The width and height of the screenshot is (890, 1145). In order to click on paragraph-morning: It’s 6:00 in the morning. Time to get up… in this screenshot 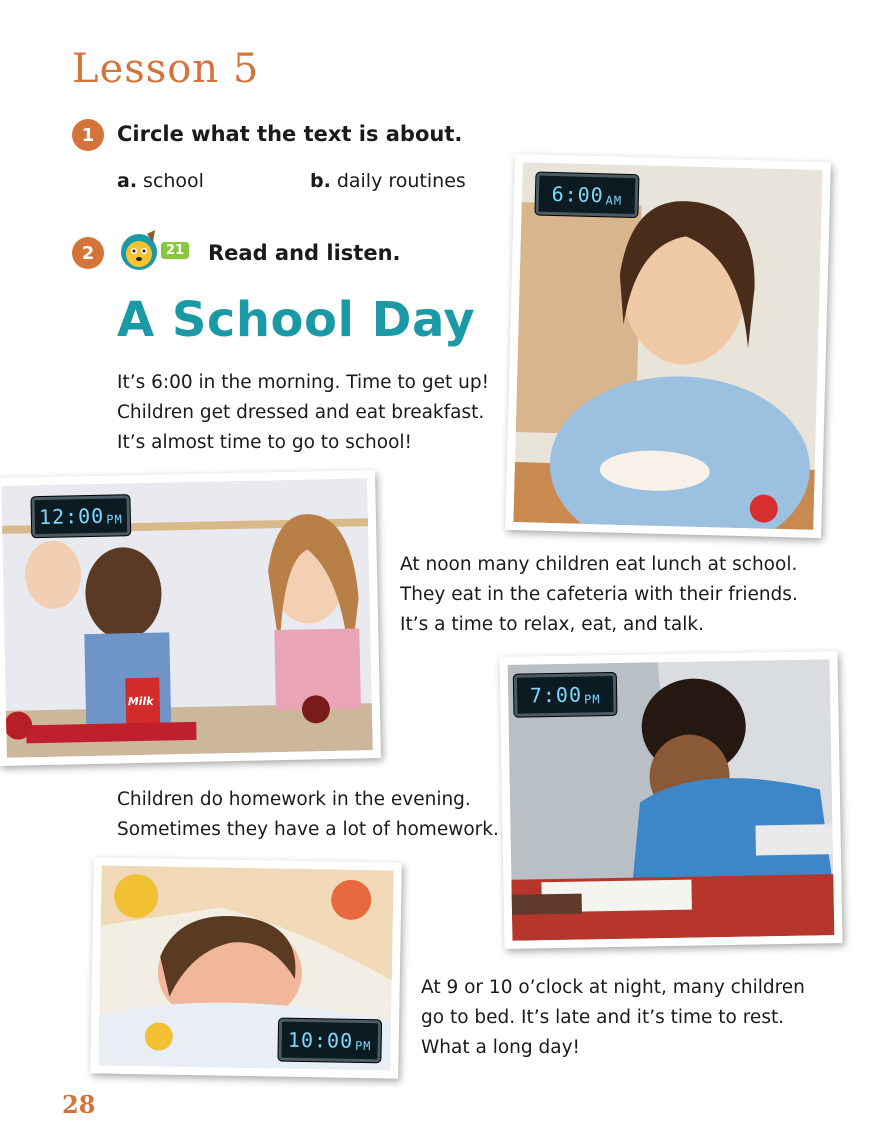, I will do `click(303, 412)`.